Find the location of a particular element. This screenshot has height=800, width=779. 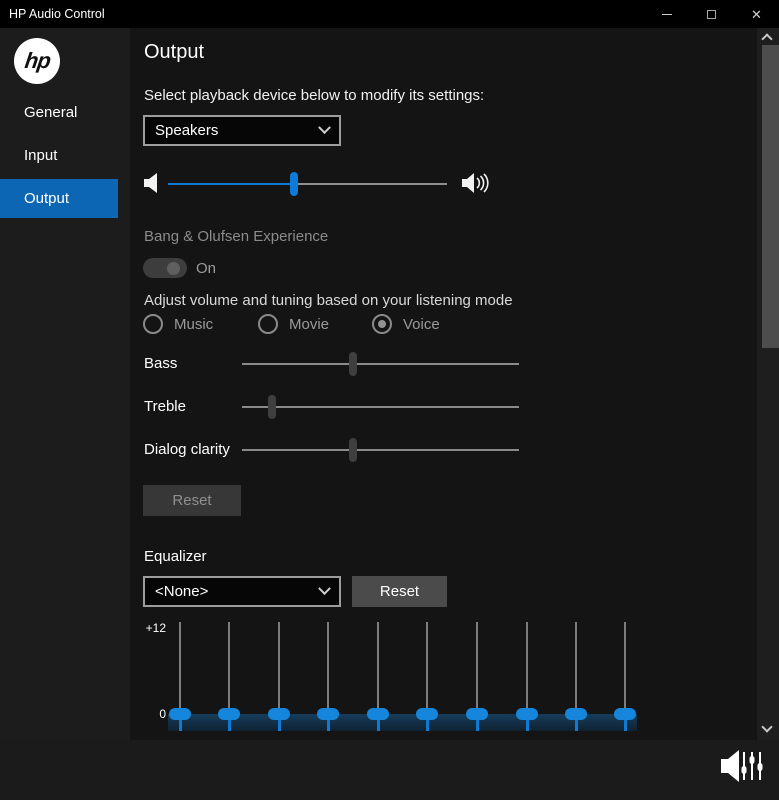

dialog-clarity-label: Dialog clarity is located at coordinates (187, 449).